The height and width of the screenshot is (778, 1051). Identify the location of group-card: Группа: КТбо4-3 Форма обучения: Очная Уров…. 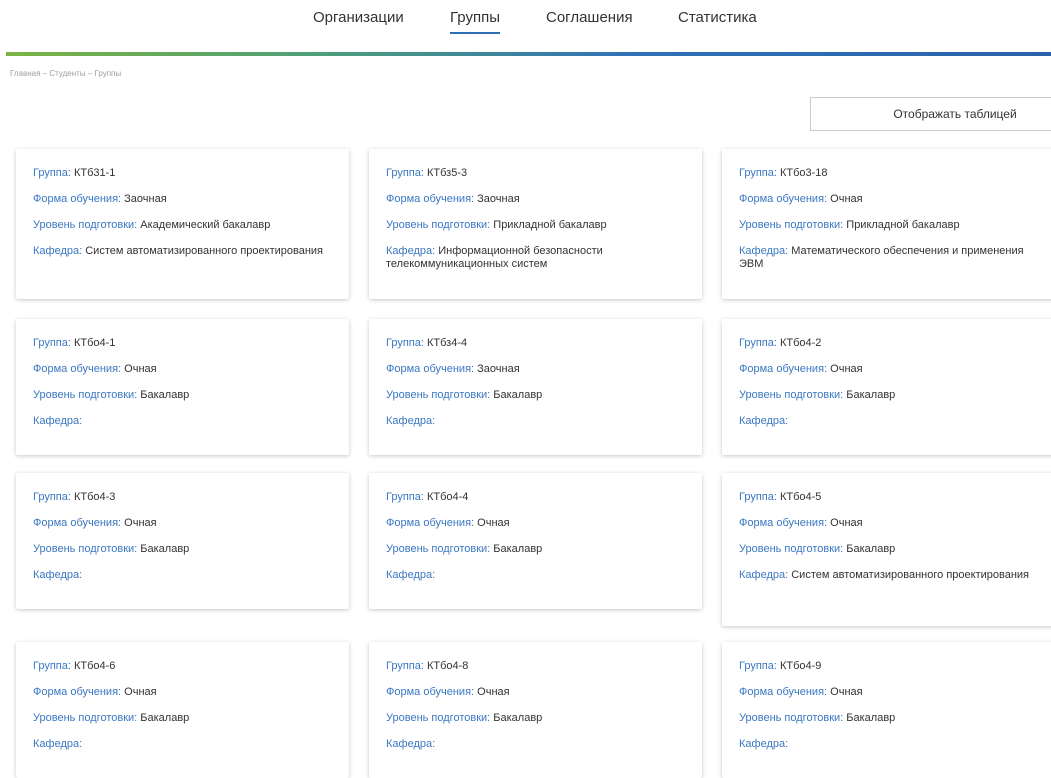
(182, 541).